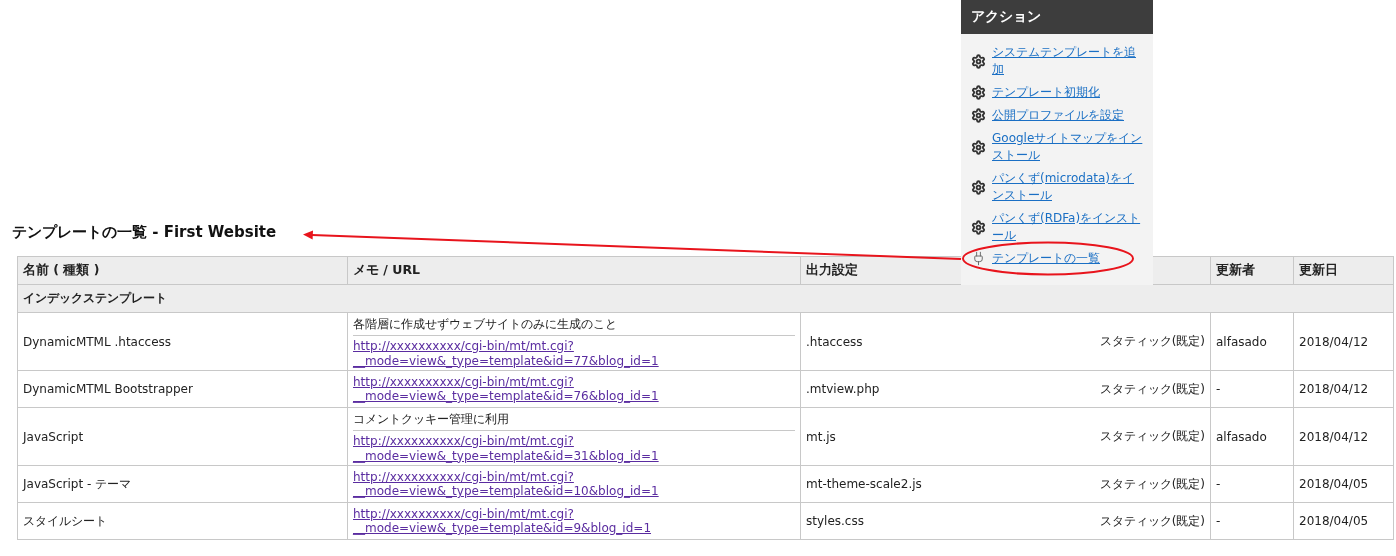  I want to click on template-name-cell: DynamicMTML Bootstrapper, so click(182, 389).